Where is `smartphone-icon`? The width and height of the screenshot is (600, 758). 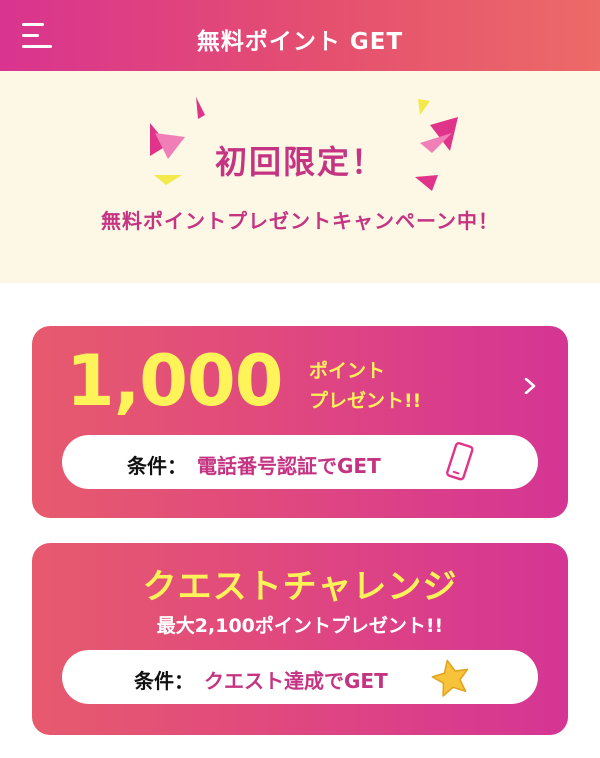 smartphone-icon is located at coordinates (460, 461).